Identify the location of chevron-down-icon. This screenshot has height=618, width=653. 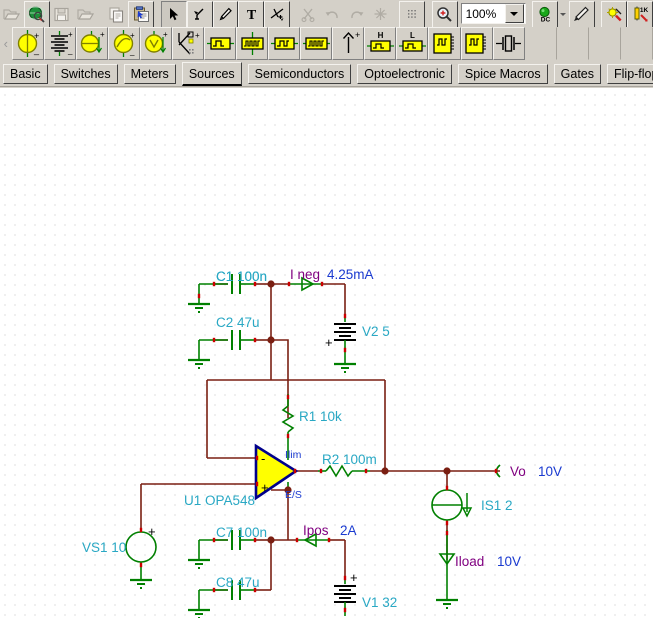
(514, 13).